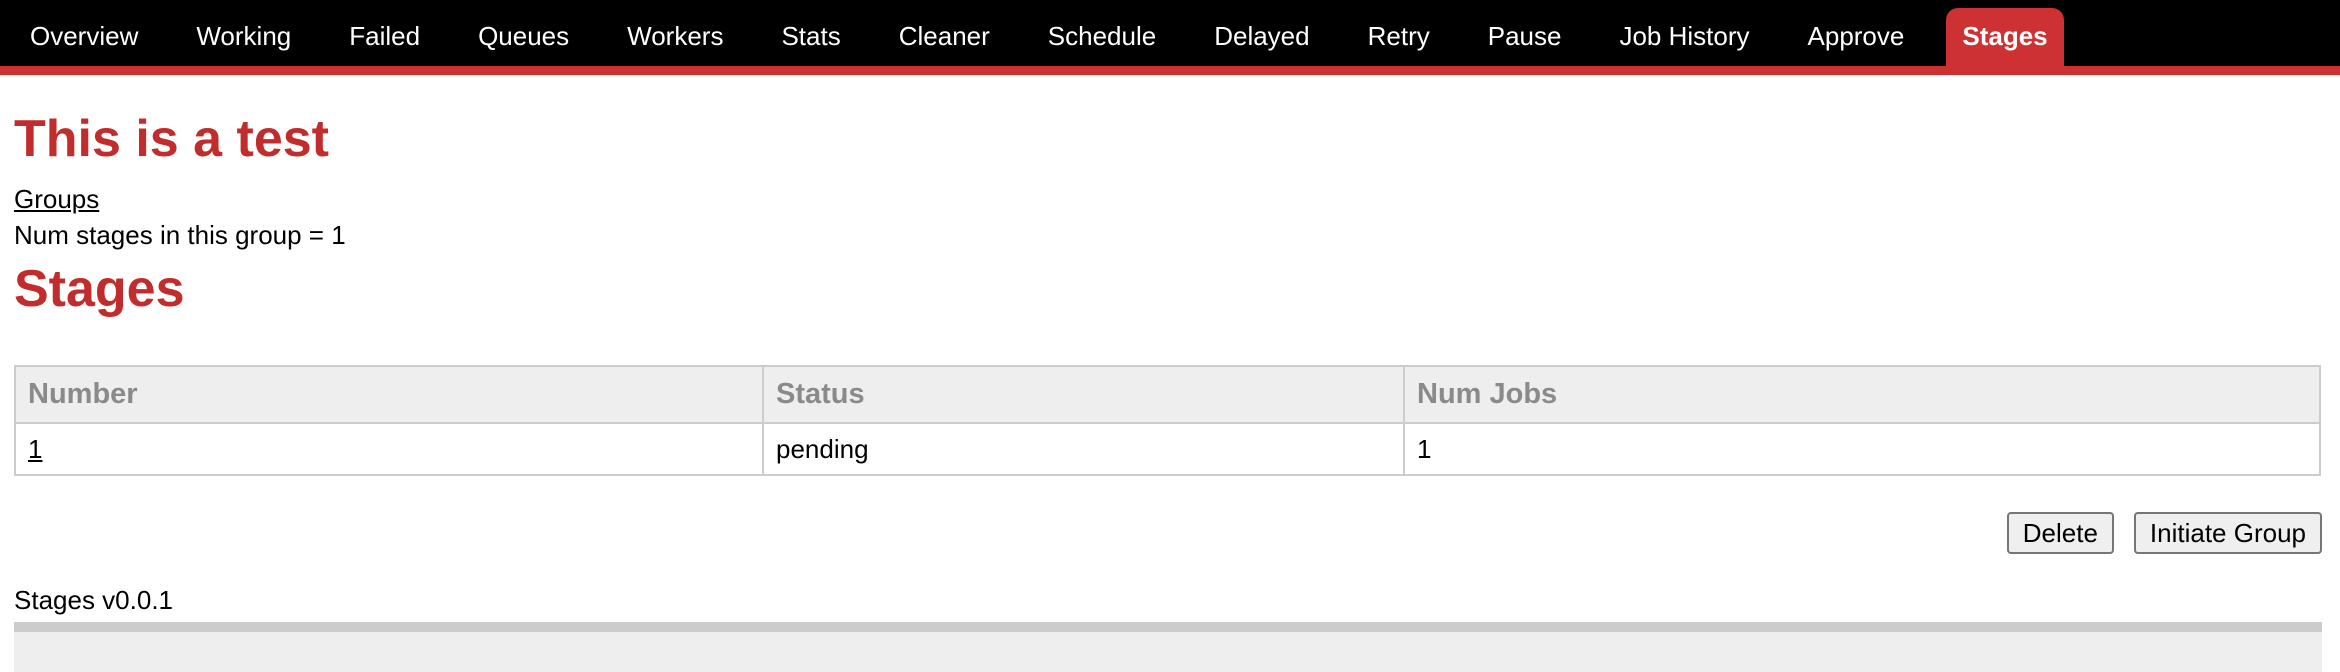 This screenshot has height=672, width=2340. I want to click on num-stages-text: Num stages in this group = 1, so click(180, 235).